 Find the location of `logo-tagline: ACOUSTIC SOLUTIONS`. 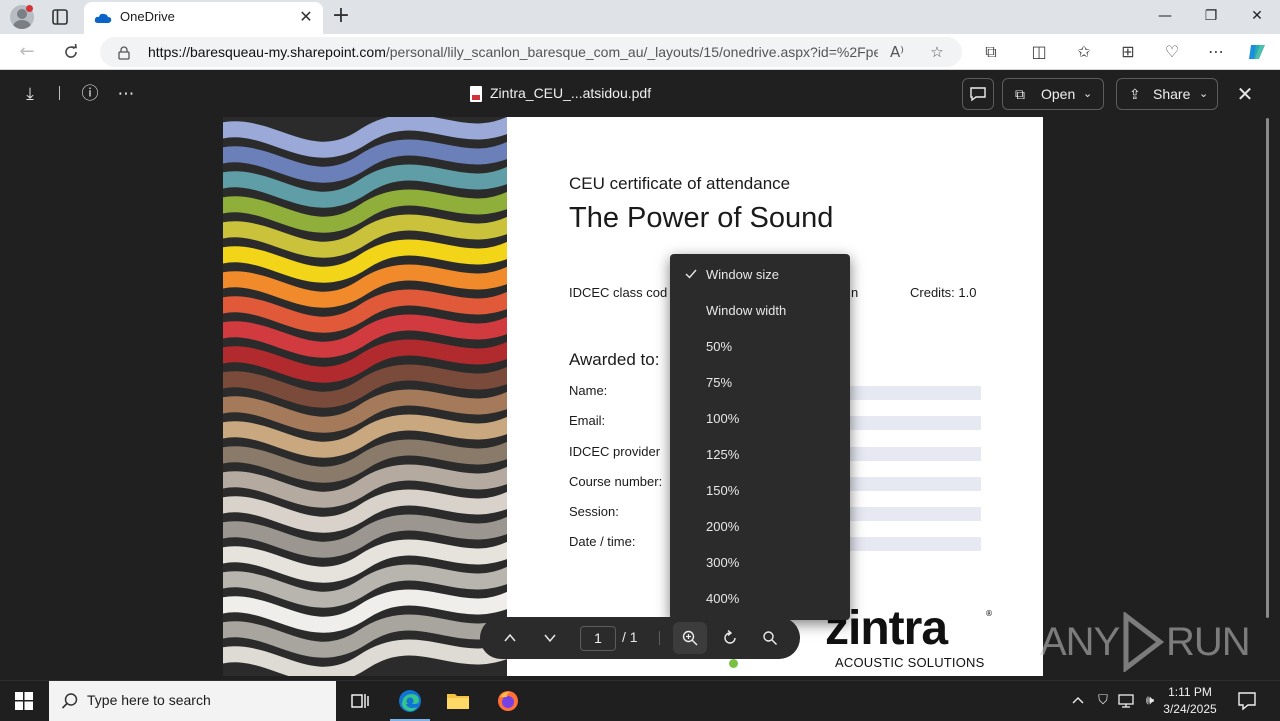

logo-tagline: ACOUSTIC SOLUTIONS is located at coordinates (910, 662).